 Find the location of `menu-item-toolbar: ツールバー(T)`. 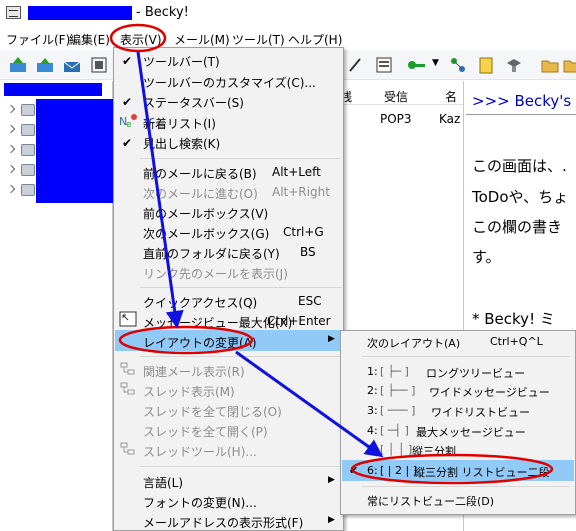

menu-item-toolbar: ツールバー(T) is located at coordinates (181, 61).